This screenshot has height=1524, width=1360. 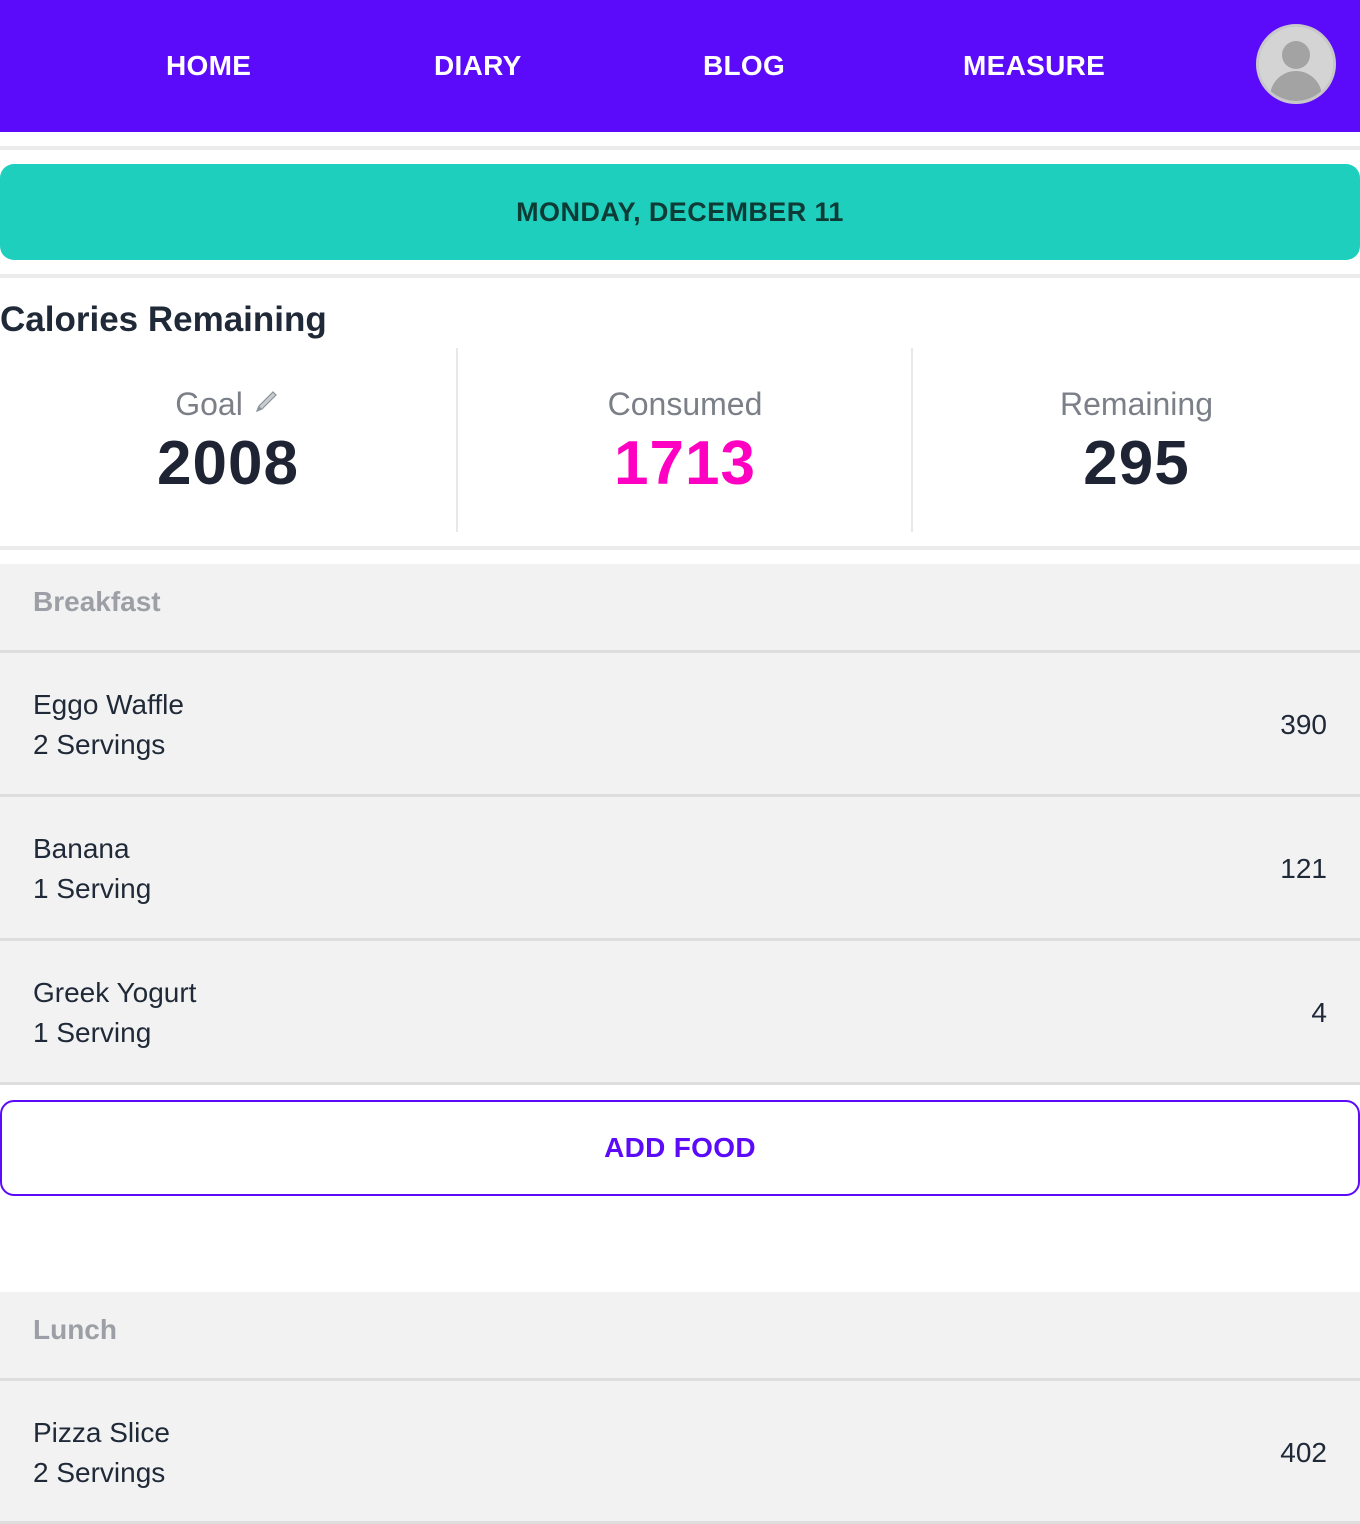 I want to click on goal-stat: Goal 2008, so click(x=228, y=440).